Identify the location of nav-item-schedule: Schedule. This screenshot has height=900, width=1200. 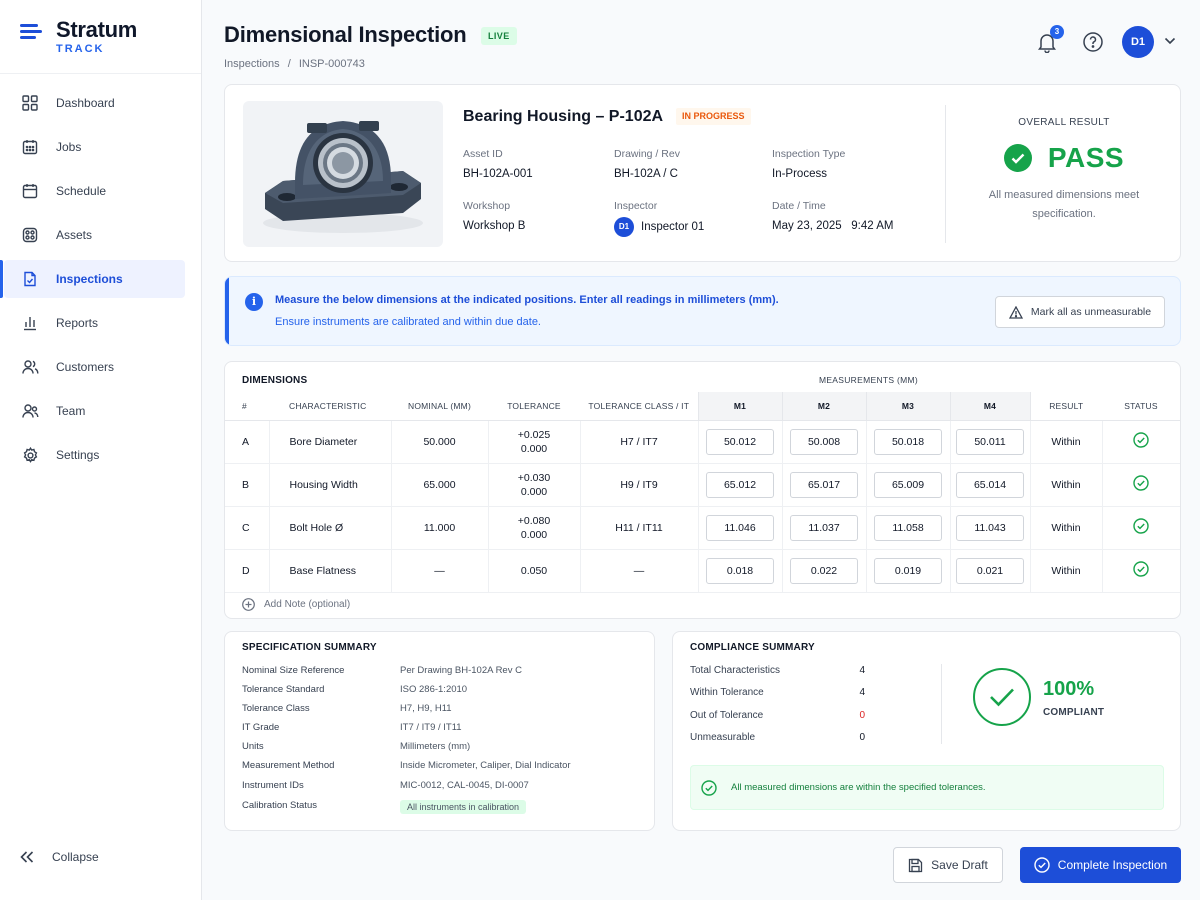
(94, 191).